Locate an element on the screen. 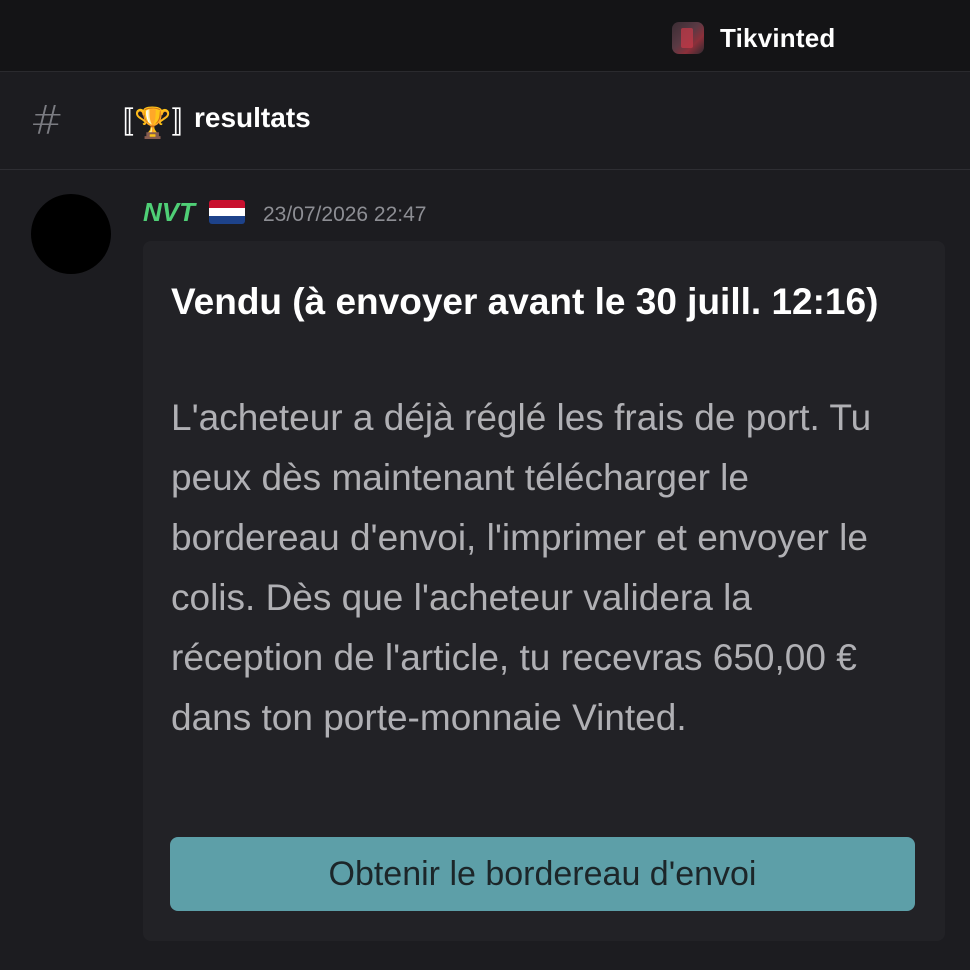  get-shipping-label-button: Obtenir le bordereau d'envoi is located at coordinates (542, 874).